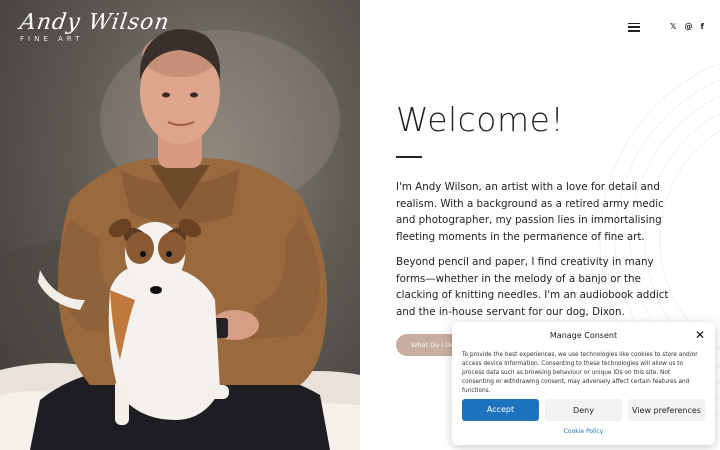  I want to click on view-preferences-button: View preferences, so click(666, 410).